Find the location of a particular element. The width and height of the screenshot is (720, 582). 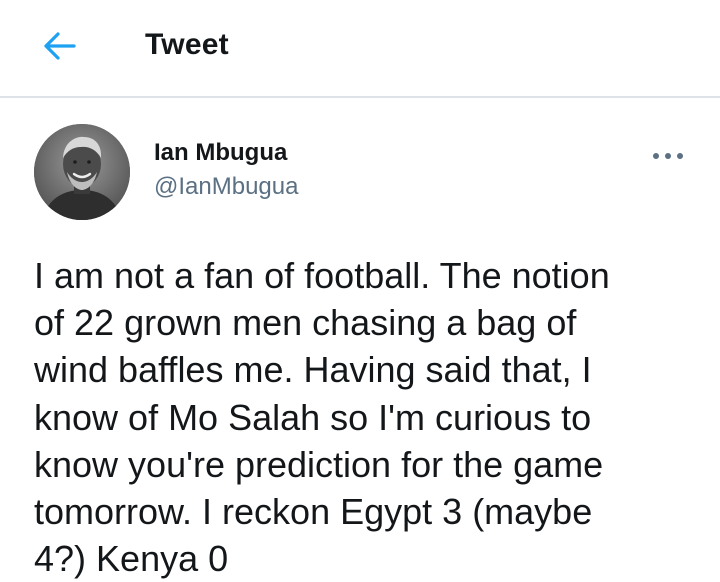

back-button is located at coordinates (60, 46).